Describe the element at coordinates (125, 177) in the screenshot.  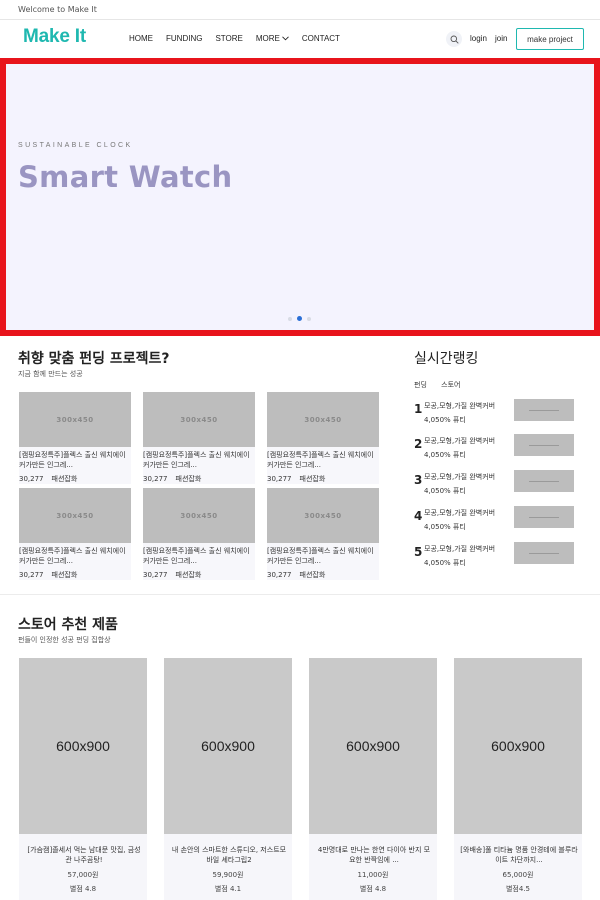
I see `hero-title: Smart Watch` at that location.